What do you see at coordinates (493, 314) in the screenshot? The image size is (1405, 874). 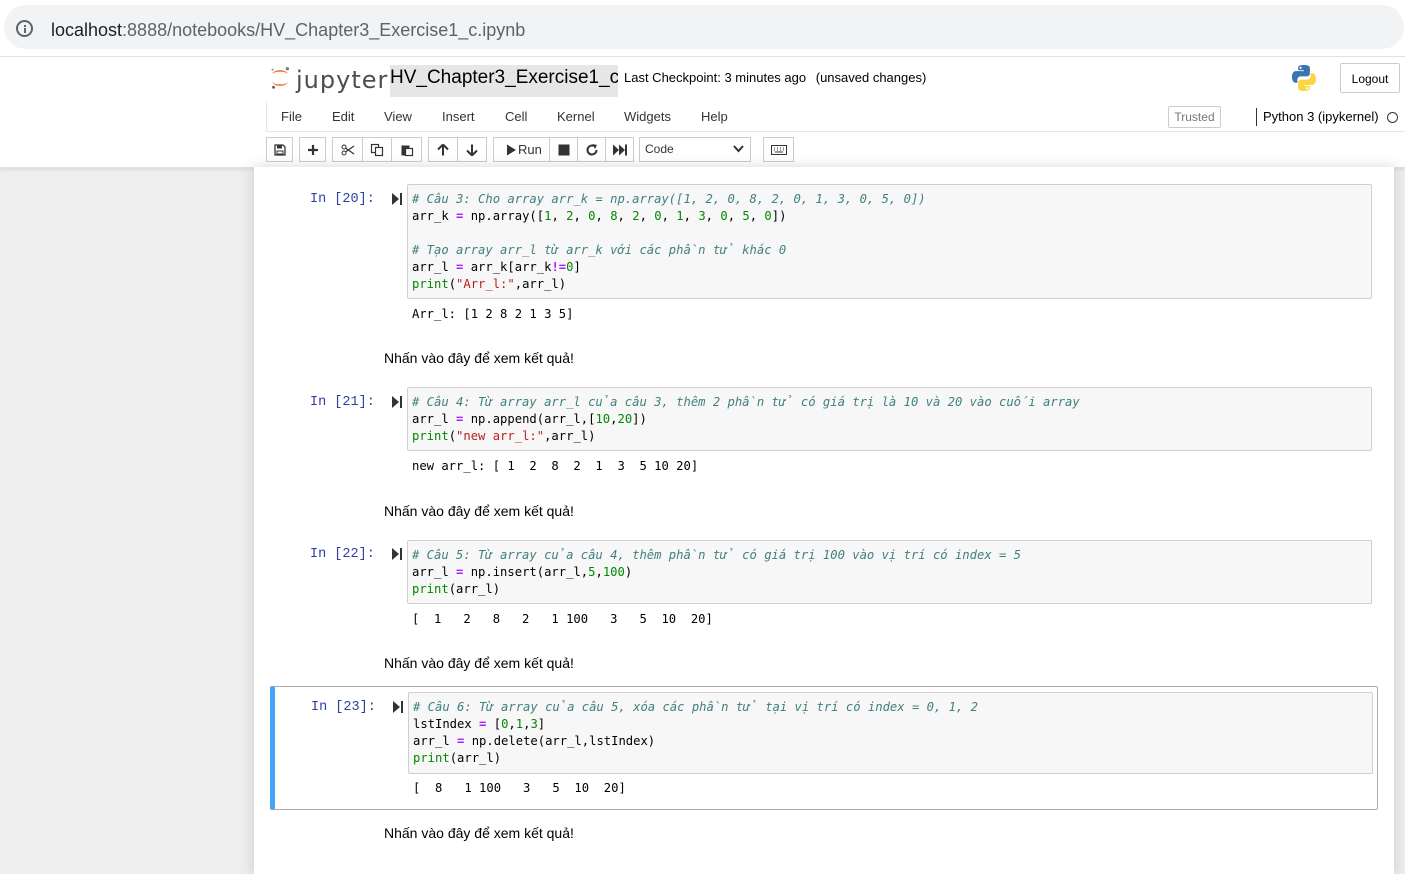 I see `cell-output: Arr_l: [1 2 8 2 1 3 5]` at bounding box center [493, 314].